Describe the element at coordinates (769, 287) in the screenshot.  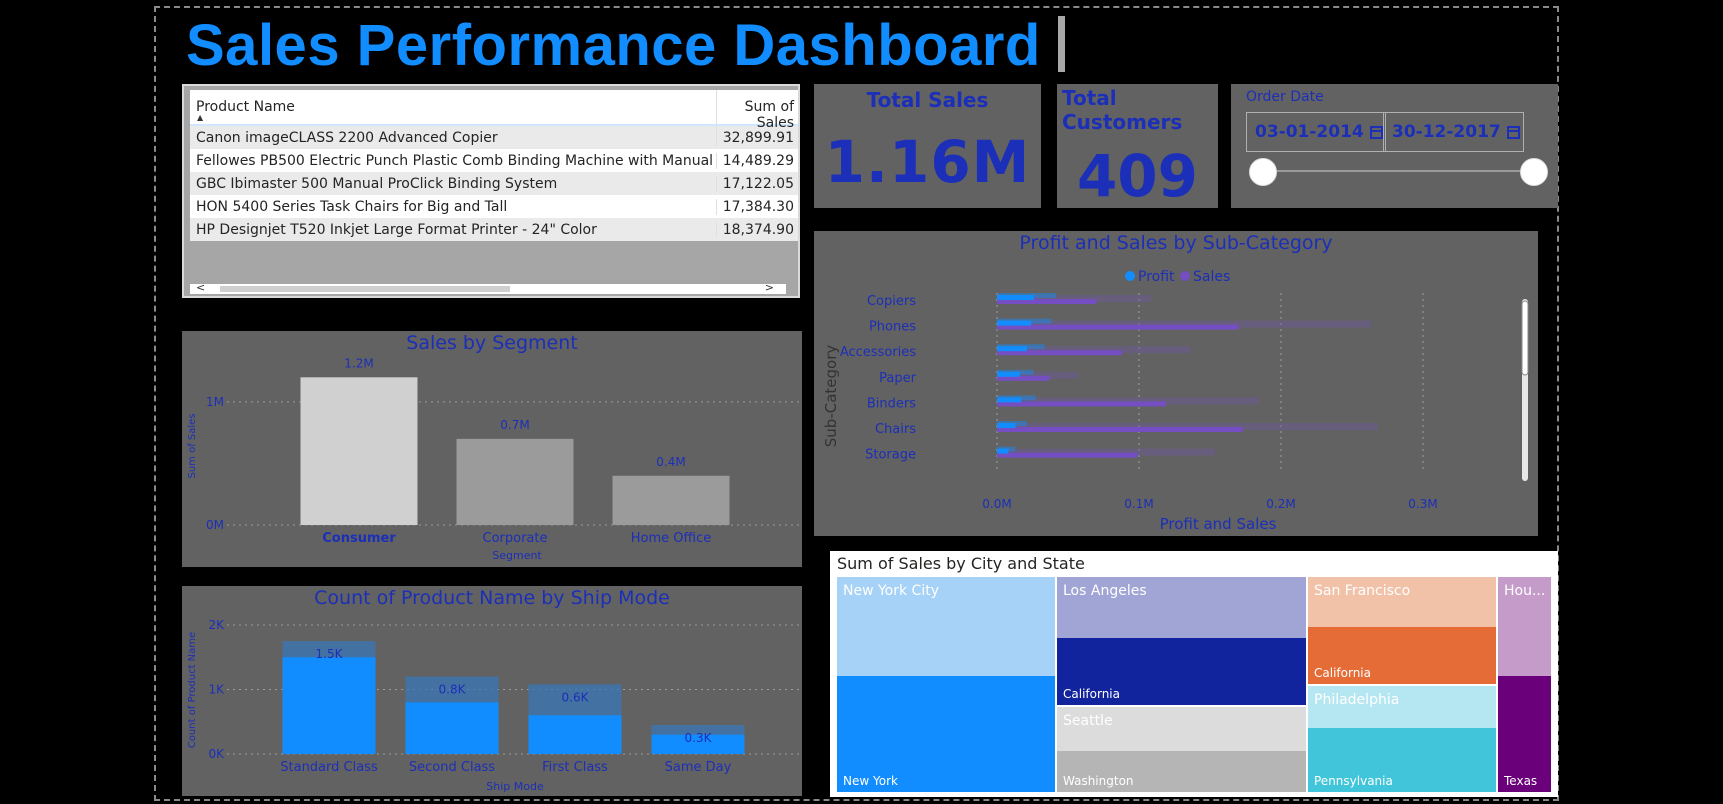
I see `scroll-right-icon: >` at that location.